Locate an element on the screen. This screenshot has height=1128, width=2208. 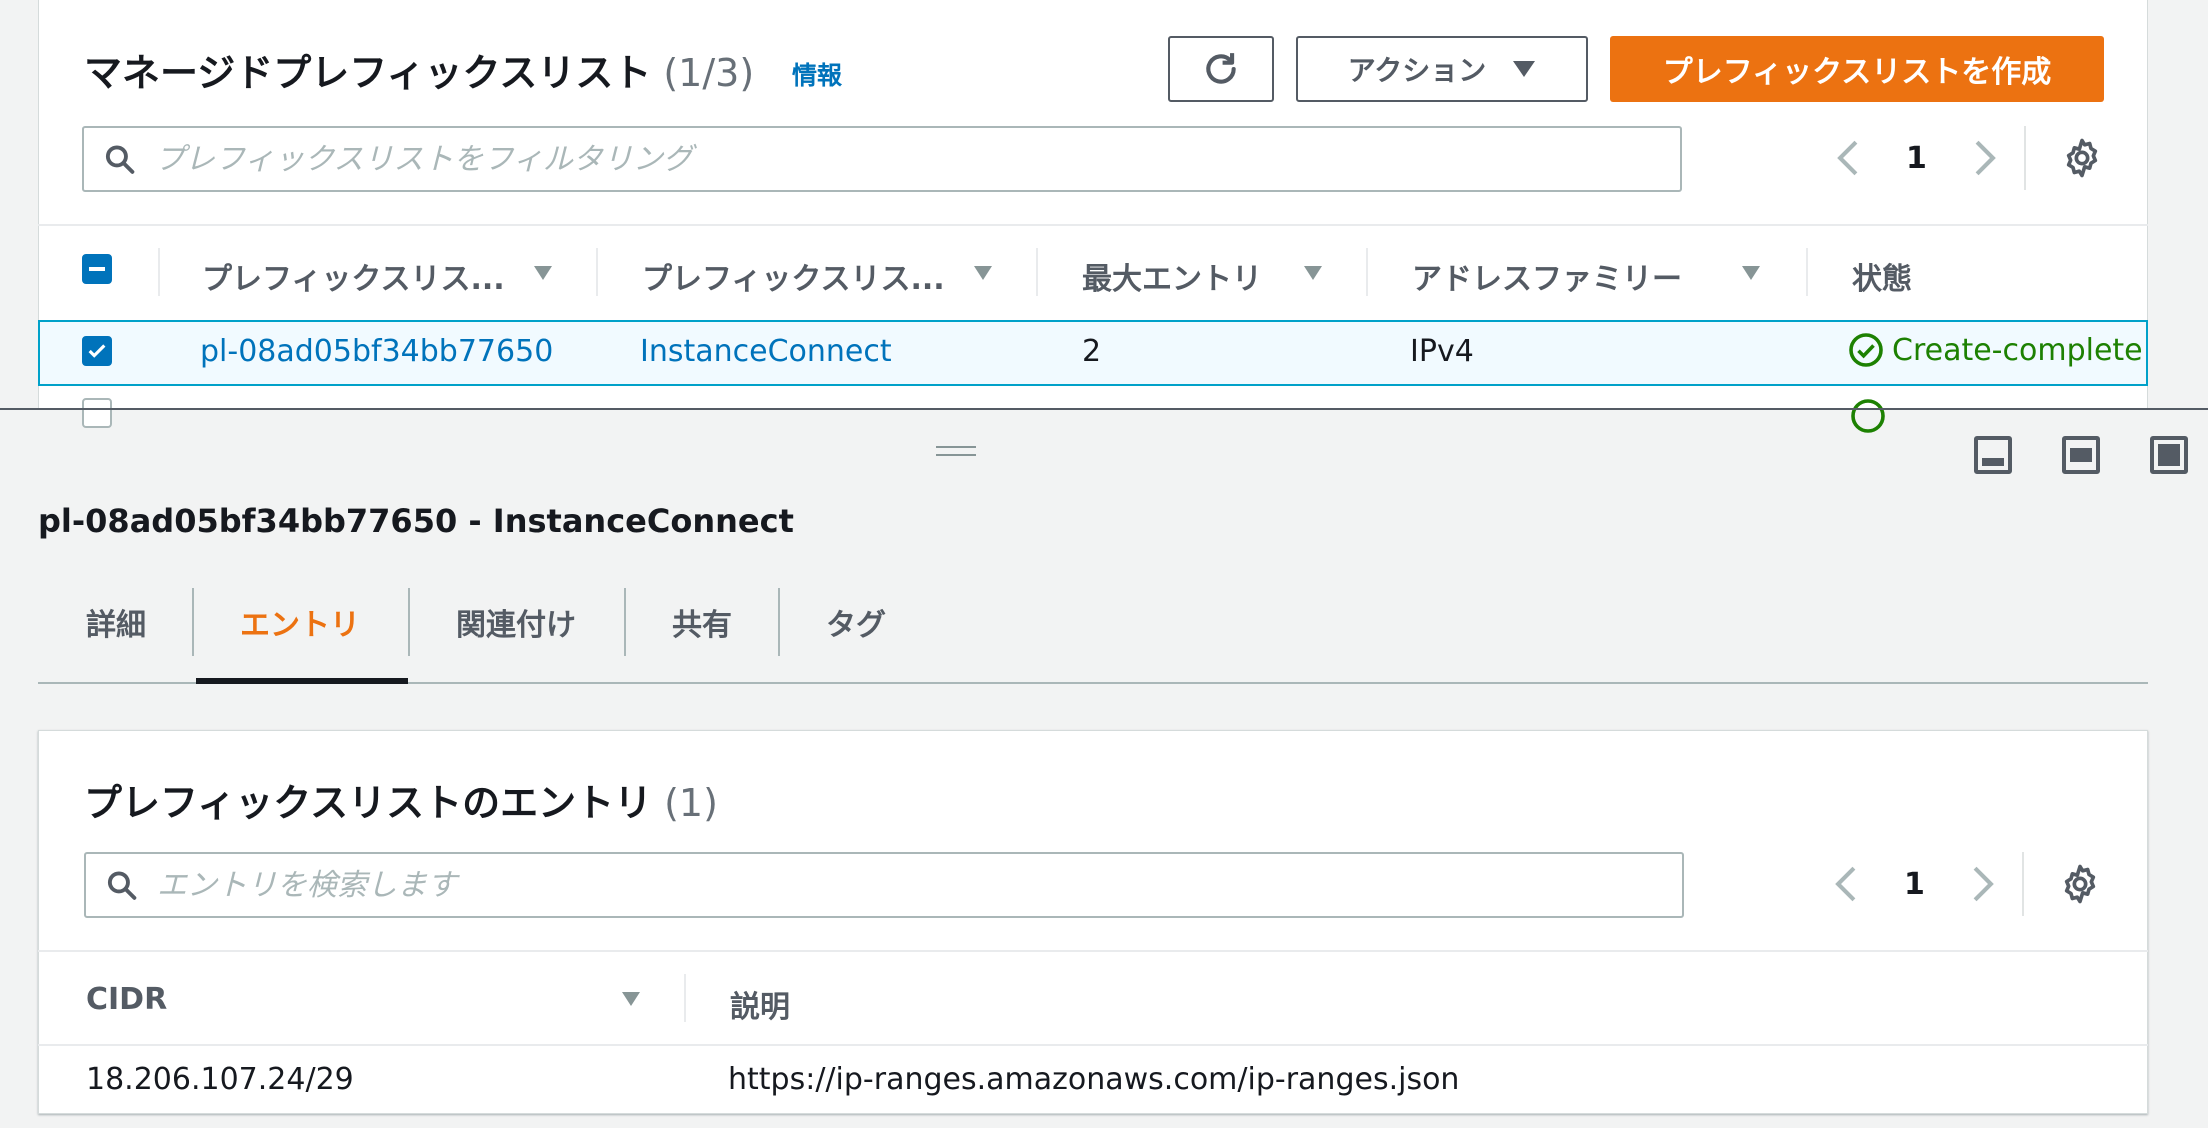
entries-header-divider is located at coordinates (1093, 1045).